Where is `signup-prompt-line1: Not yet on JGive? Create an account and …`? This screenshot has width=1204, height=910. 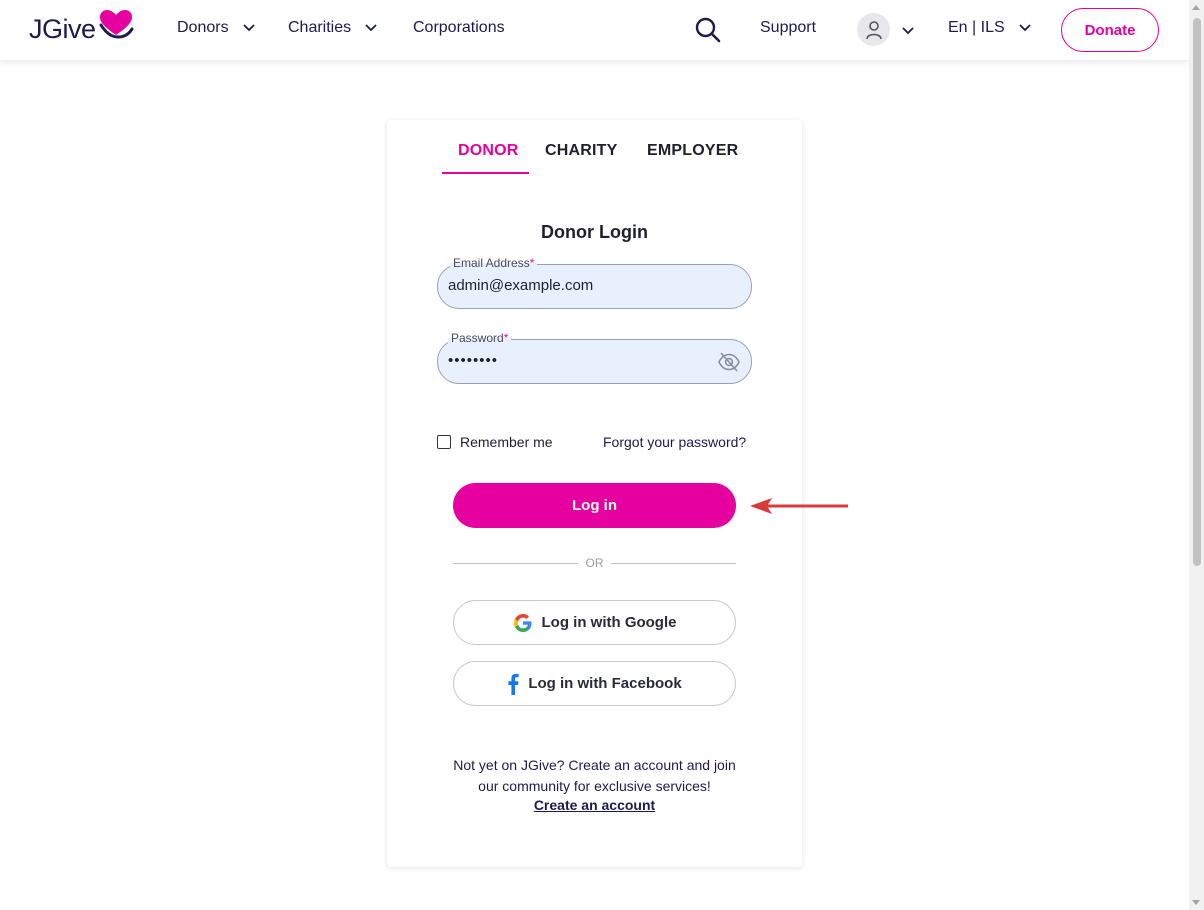 signup-prompt-line1: Not yet on JGive? Create an account and … is located at coordinates (594, 765).